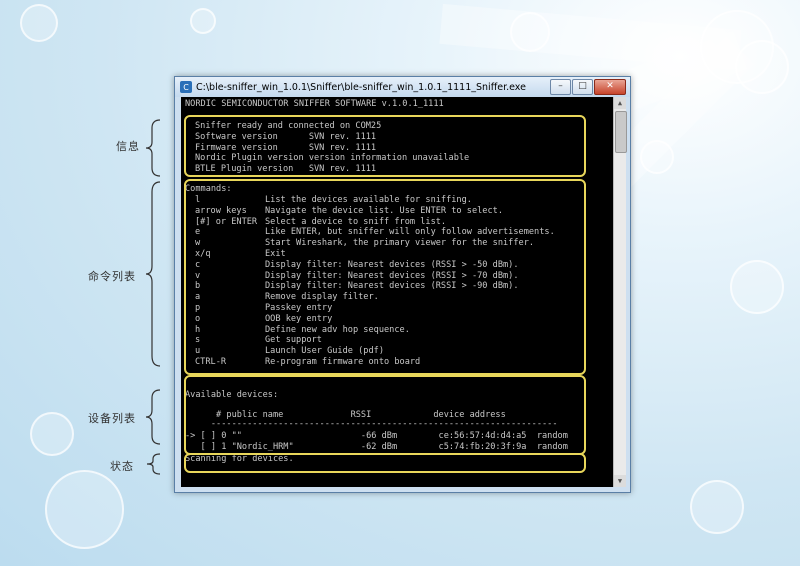  What do you see at coordinates (122, 466) in the screenshot?
I see `status-annotation-label: 状态` at bounding box center [122, 466].